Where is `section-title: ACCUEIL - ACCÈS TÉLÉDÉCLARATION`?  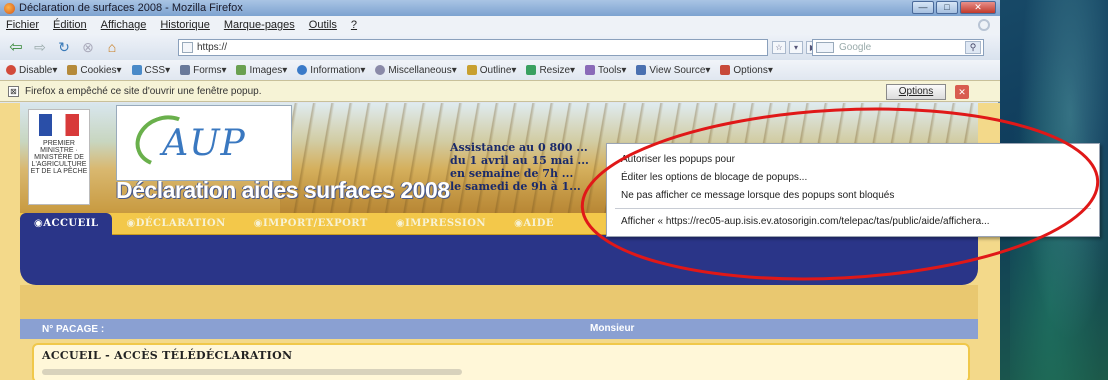
section-title: ACCUEIL - ACCÈS TÉLÉDÉCLARATION is located at coordinates (167, 355).